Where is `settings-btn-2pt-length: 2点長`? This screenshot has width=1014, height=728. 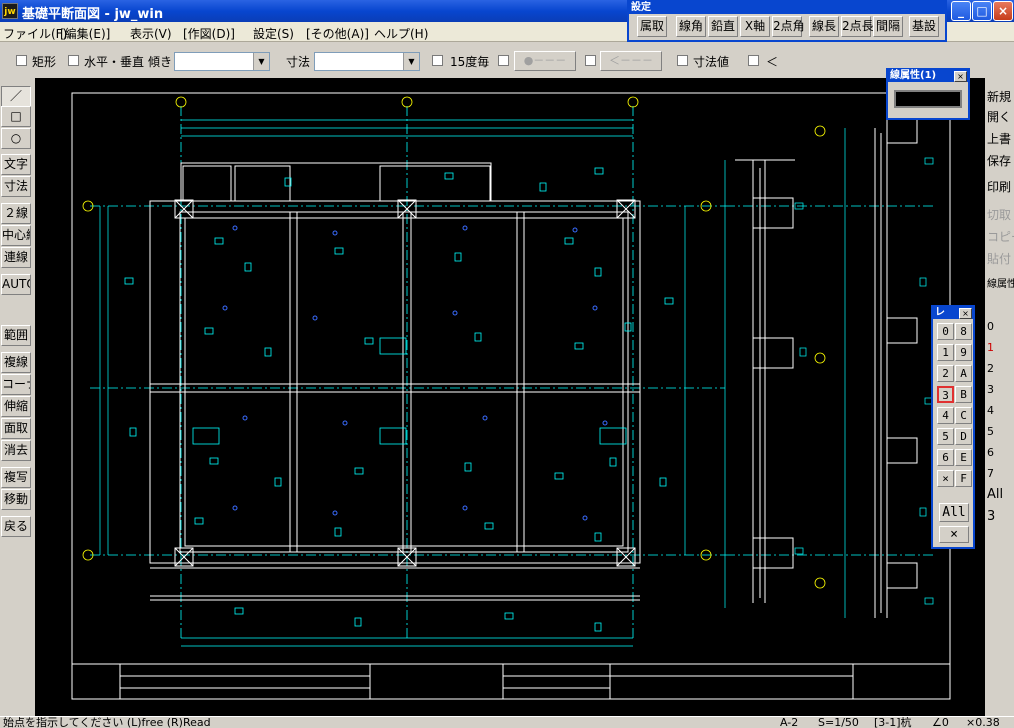 settings-btn-2pt-length: 2点長 is located at coordinates (857, 26).